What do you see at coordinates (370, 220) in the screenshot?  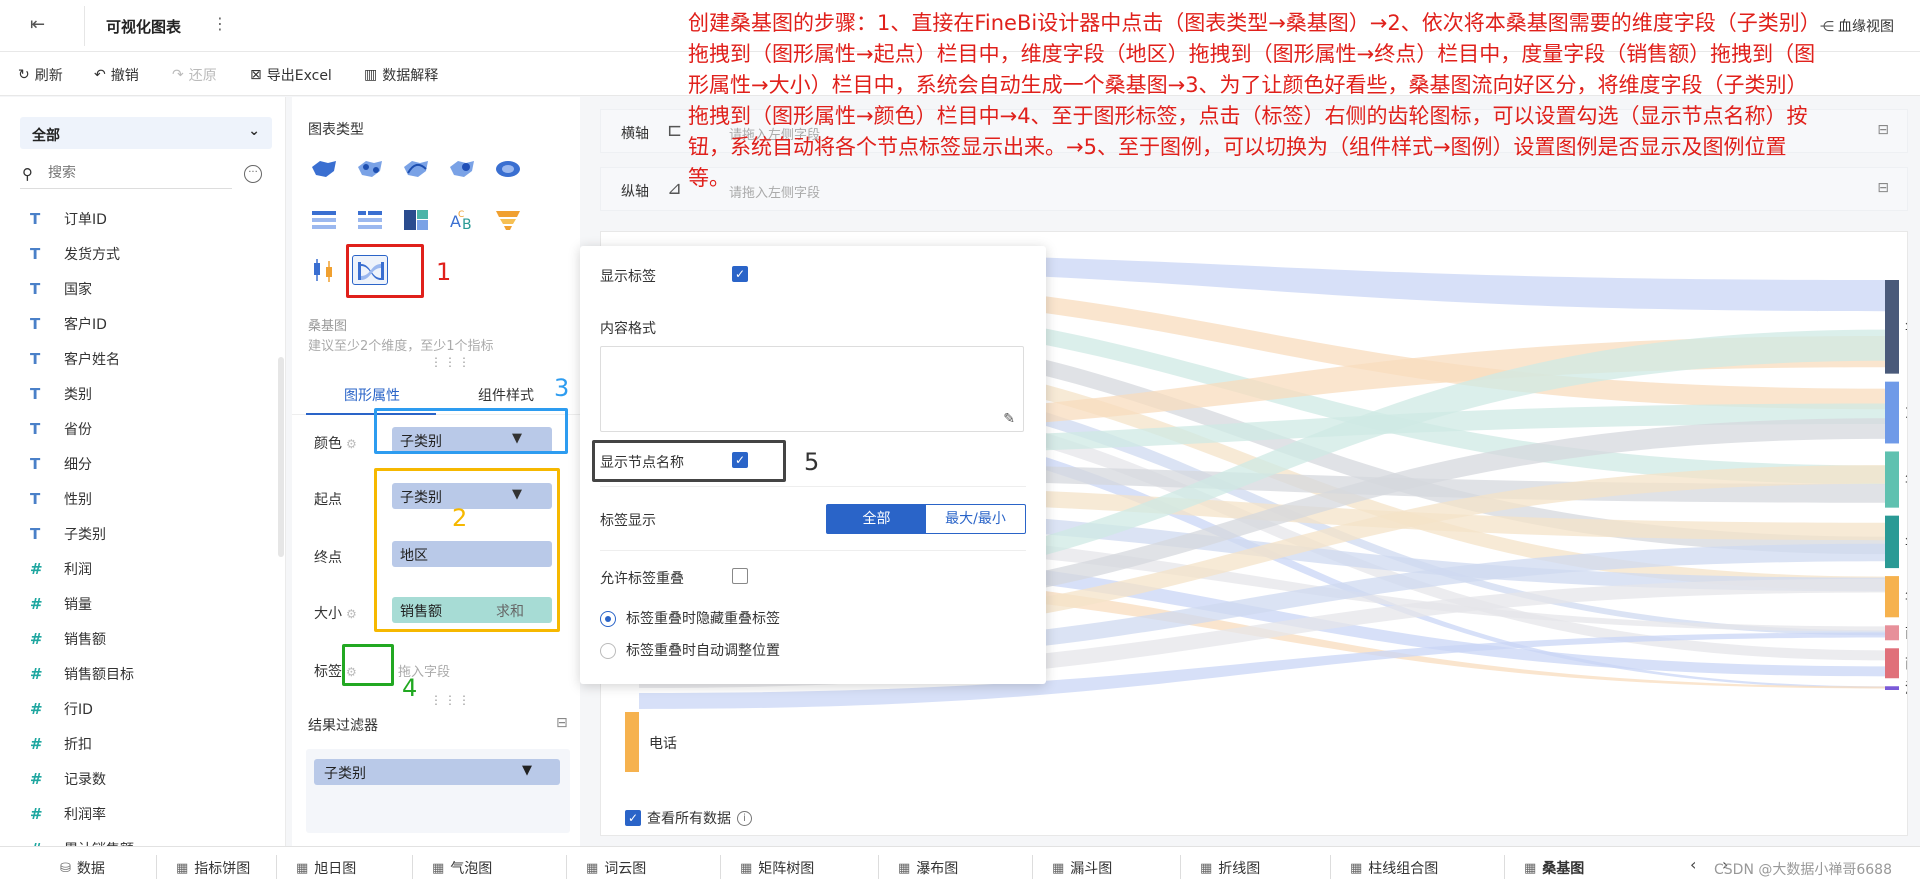 I see `detail-table-icon` at bounding box center [370, 220].